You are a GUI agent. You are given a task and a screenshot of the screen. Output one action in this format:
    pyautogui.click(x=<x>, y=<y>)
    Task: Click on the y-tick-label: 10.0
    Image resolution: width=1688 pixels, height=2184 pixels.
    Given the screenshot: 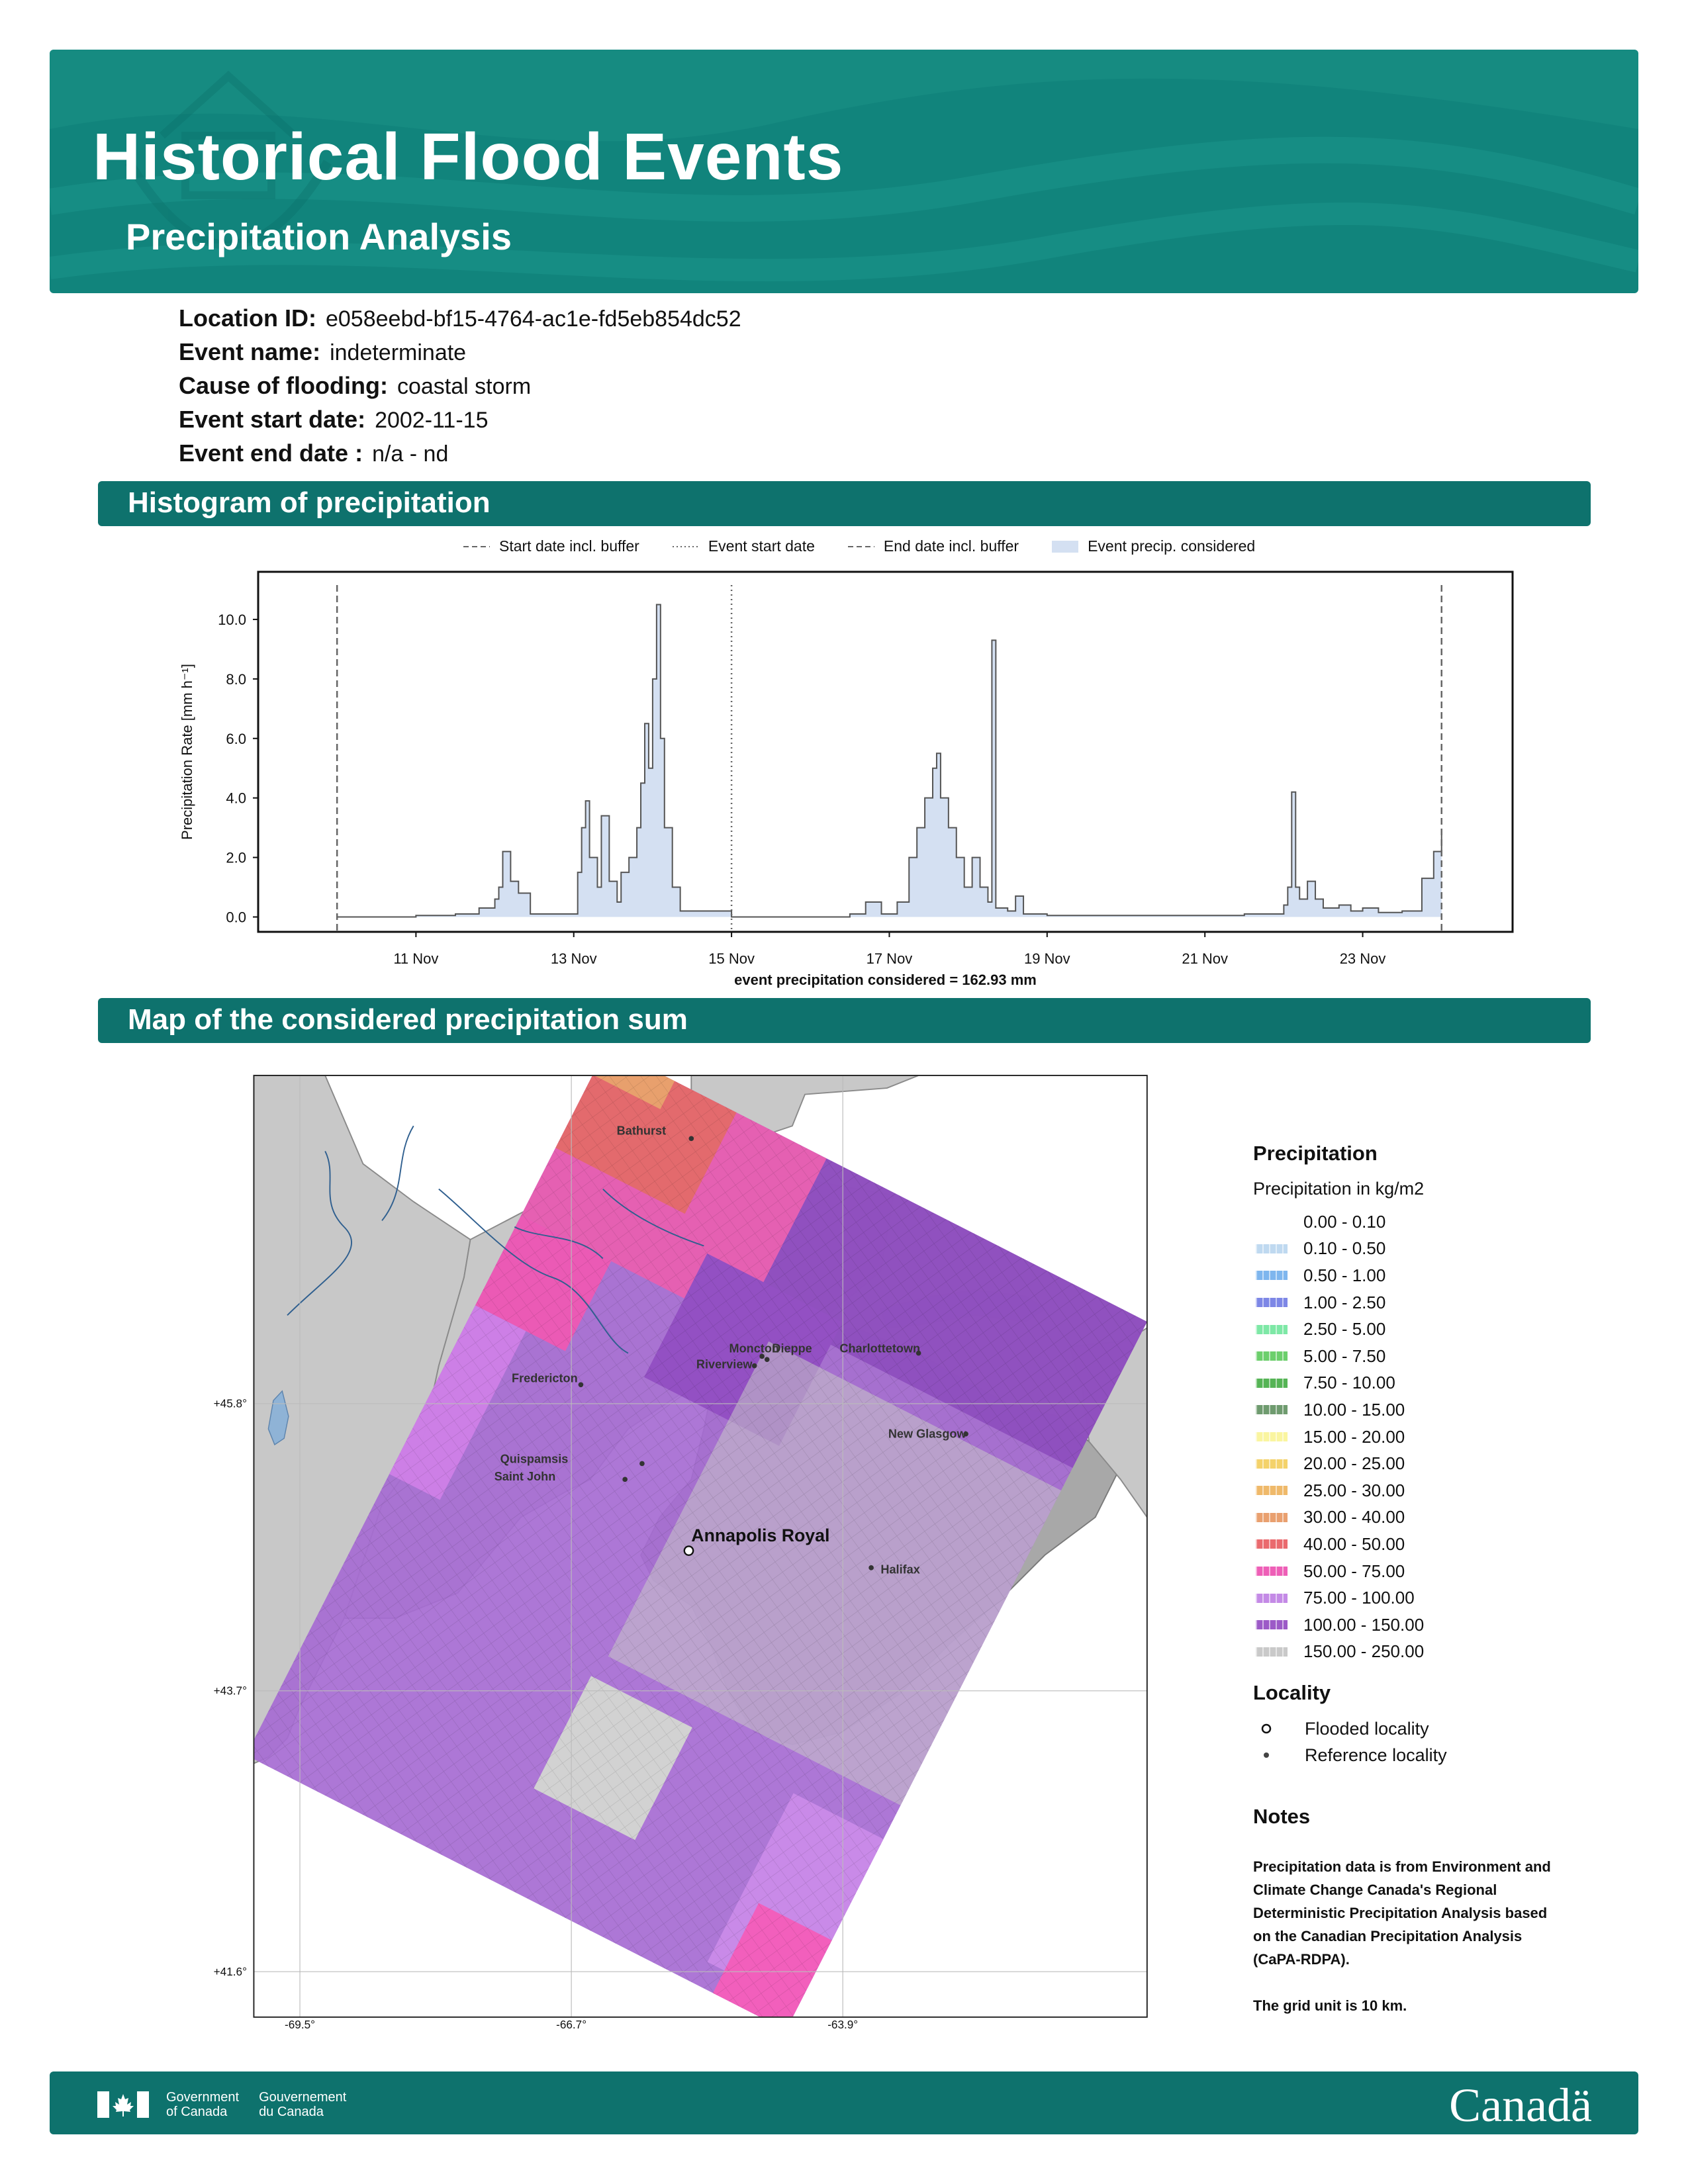 What is the action you would take?
    pyautogui.click(x=232, y=620)
    